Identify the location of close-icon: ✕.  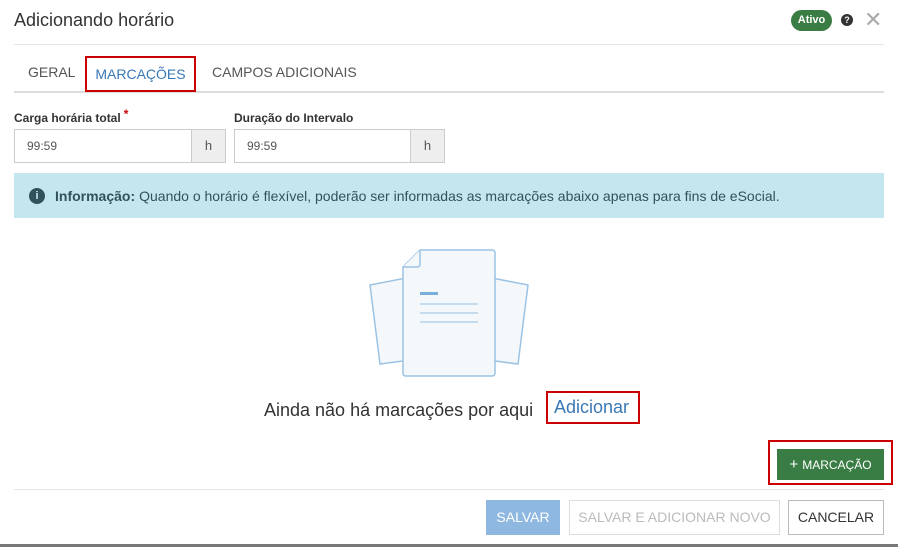
(873, 20).